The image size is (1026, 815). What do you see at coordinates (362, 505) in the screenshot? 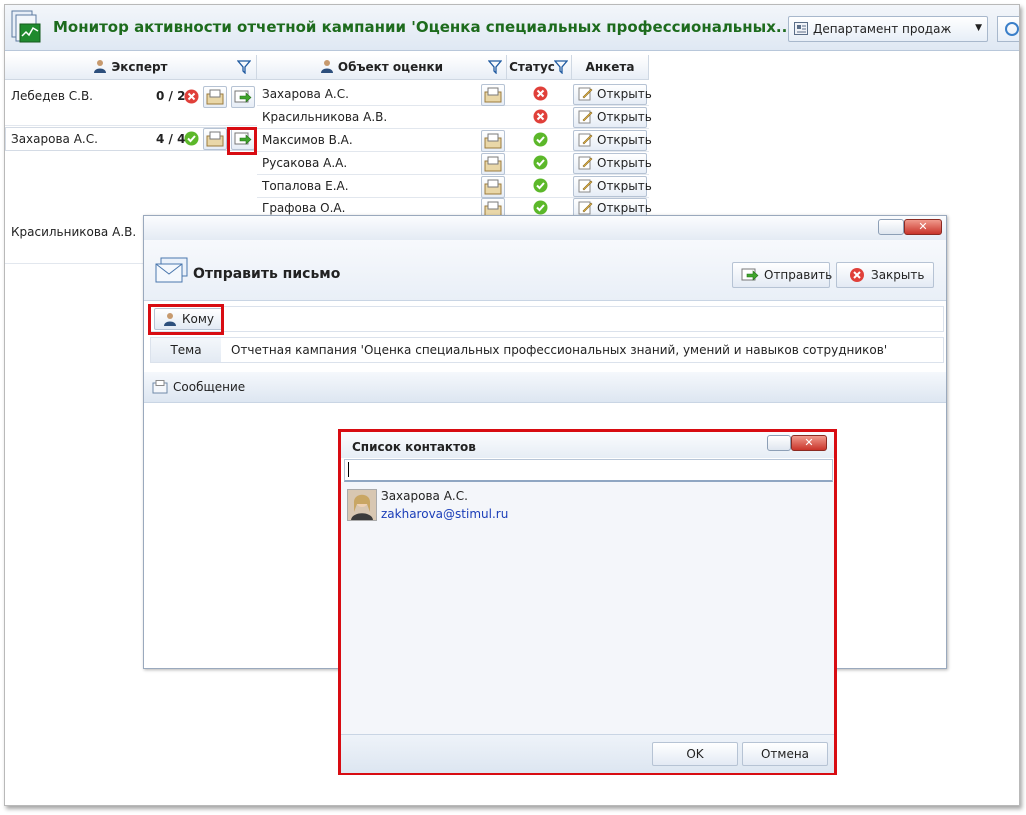
I see `avatar` at bounding box center [362, 505].